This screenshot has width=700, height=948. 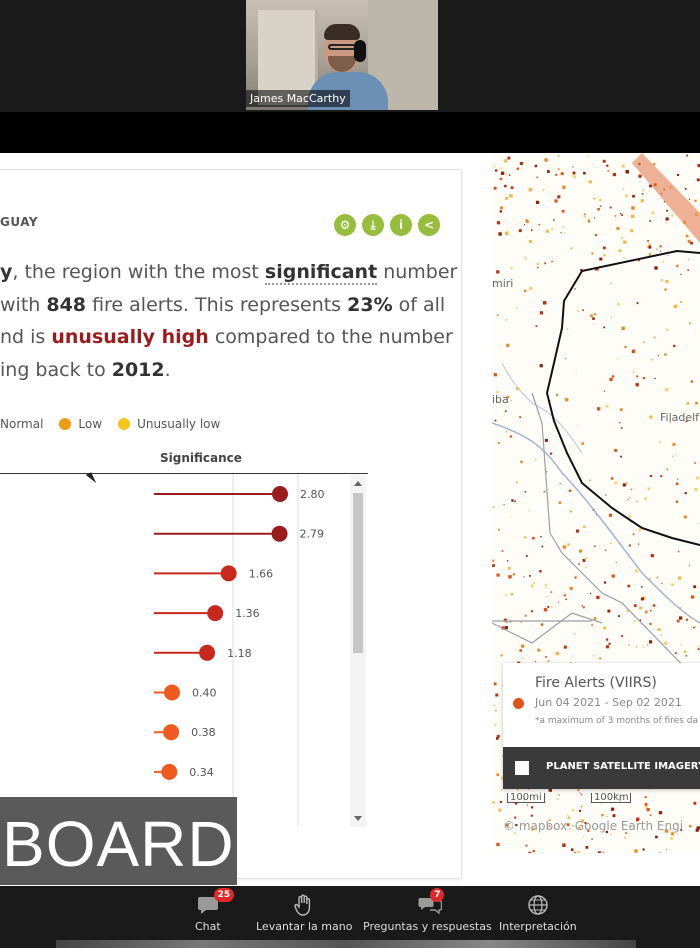 I want to click on share-icon: <, so click(x=429, y=225).